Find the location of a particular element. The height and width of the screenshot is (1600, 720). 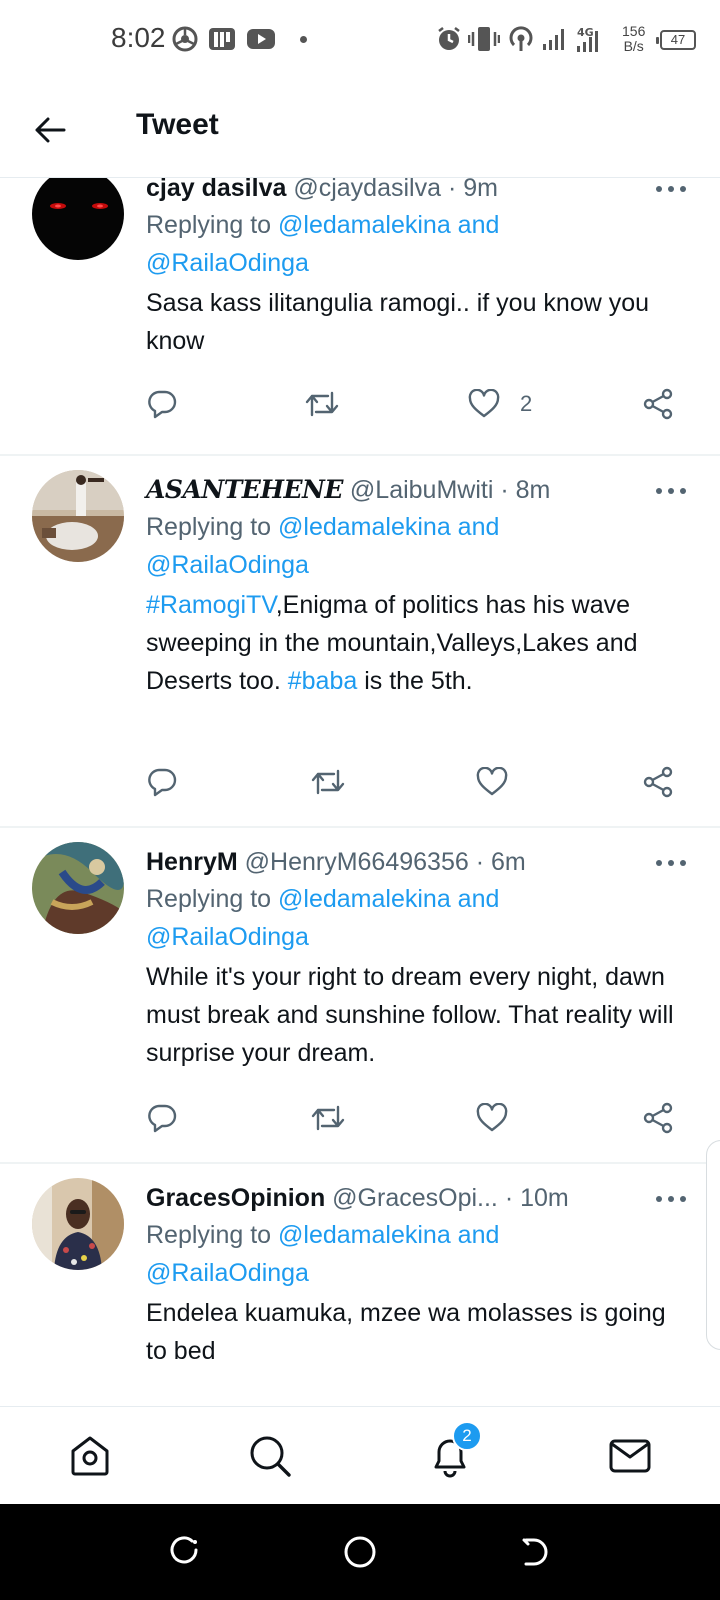

arrow-left-icon is located at coordinates (50, 130).